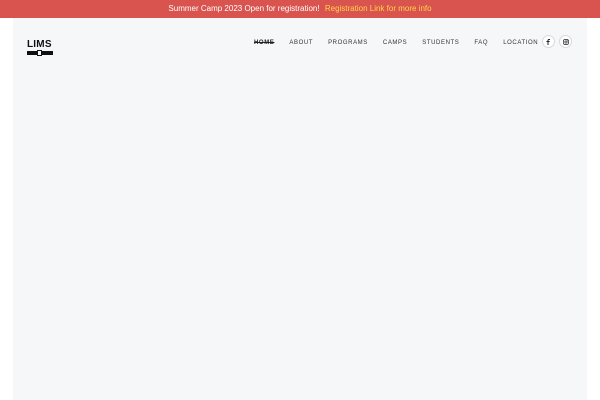 Image resolution: width=600 pixels, height=400 pixels. I want to click on logo-text: LIMS, so click(39, 44).